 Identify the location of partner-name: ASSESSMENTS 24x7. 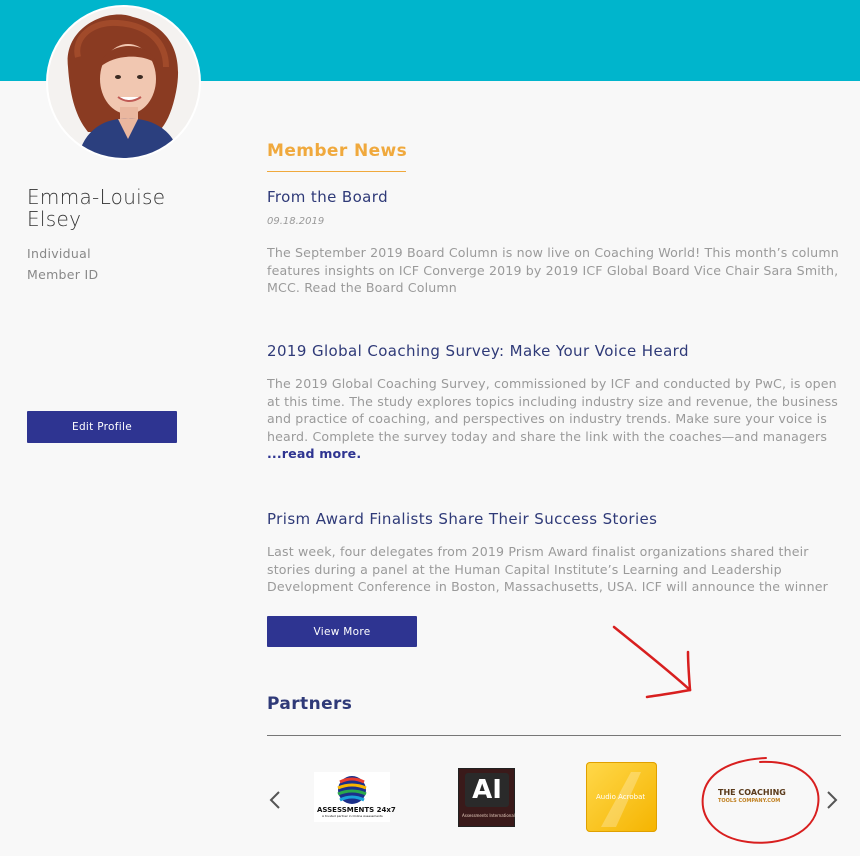
(356, 810).